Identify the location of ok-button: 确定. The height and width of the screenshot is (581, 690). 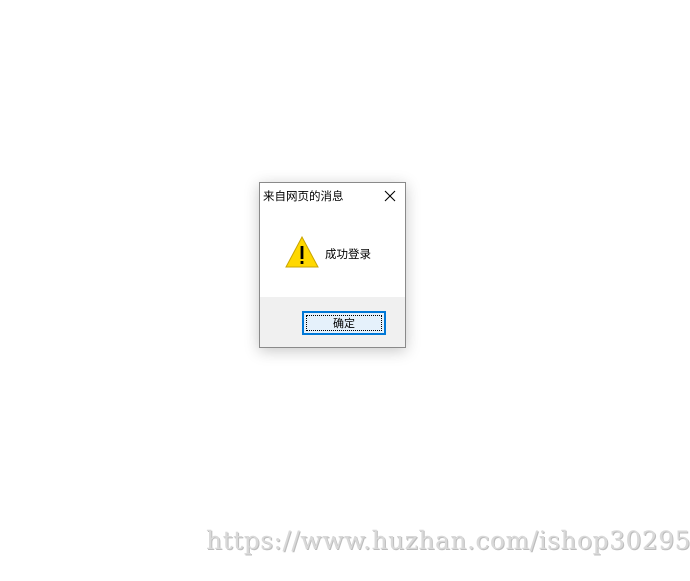
(344, 323).